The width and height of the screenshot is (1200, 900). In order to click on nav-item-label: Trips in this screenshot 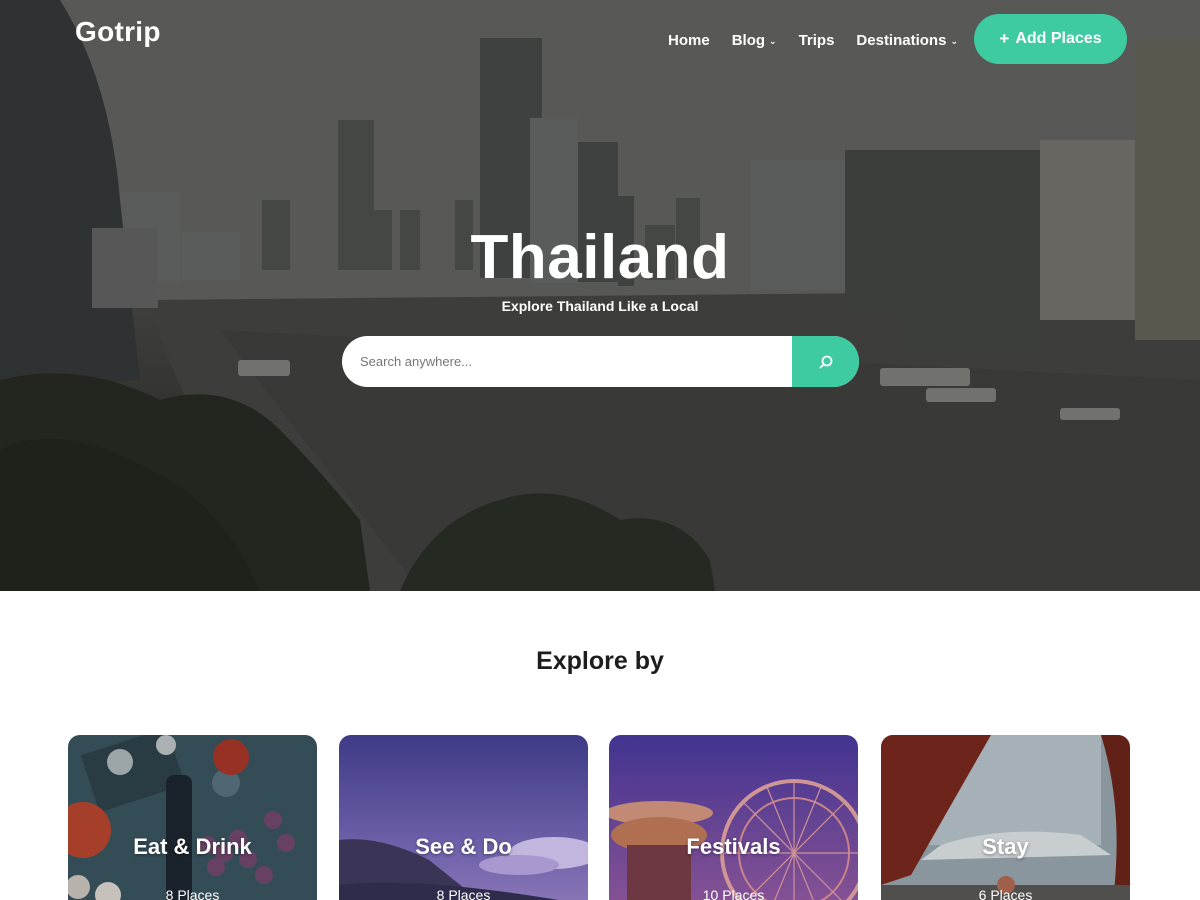, I will do `click(816, 40)`.